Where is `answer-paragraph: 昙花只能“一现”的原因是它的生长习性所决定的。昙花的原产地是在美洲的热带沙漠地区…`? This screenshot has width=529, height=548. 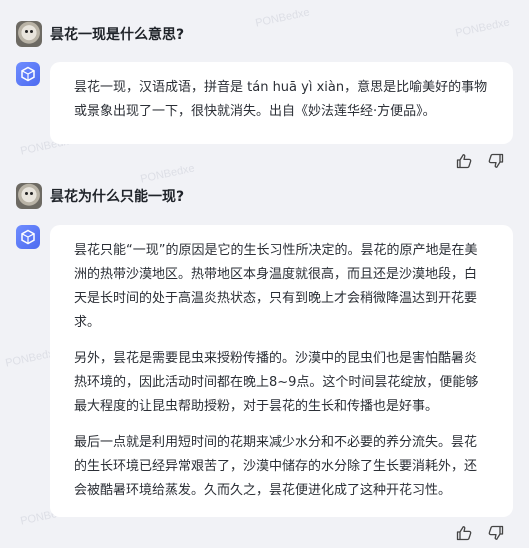
answer-paragraph: 昙花只能“一现”的原因是它的生长习性所决定的。昙花的原产地是在美洲的热带沙漠地区… is located at coordinates (276, 286).